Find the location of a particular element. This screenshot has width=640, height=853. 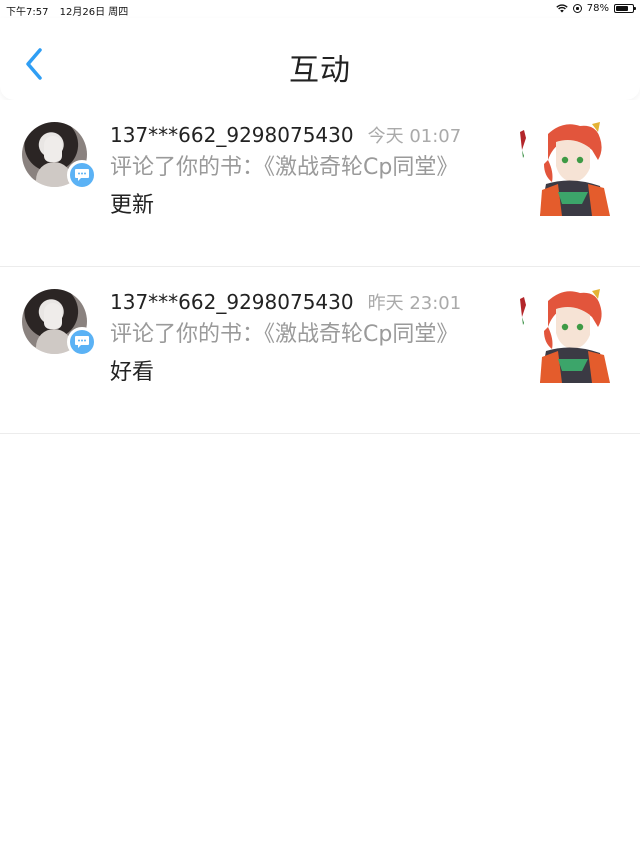

timestamp: 昨天 23:01 is located at coordinates (414, 303).